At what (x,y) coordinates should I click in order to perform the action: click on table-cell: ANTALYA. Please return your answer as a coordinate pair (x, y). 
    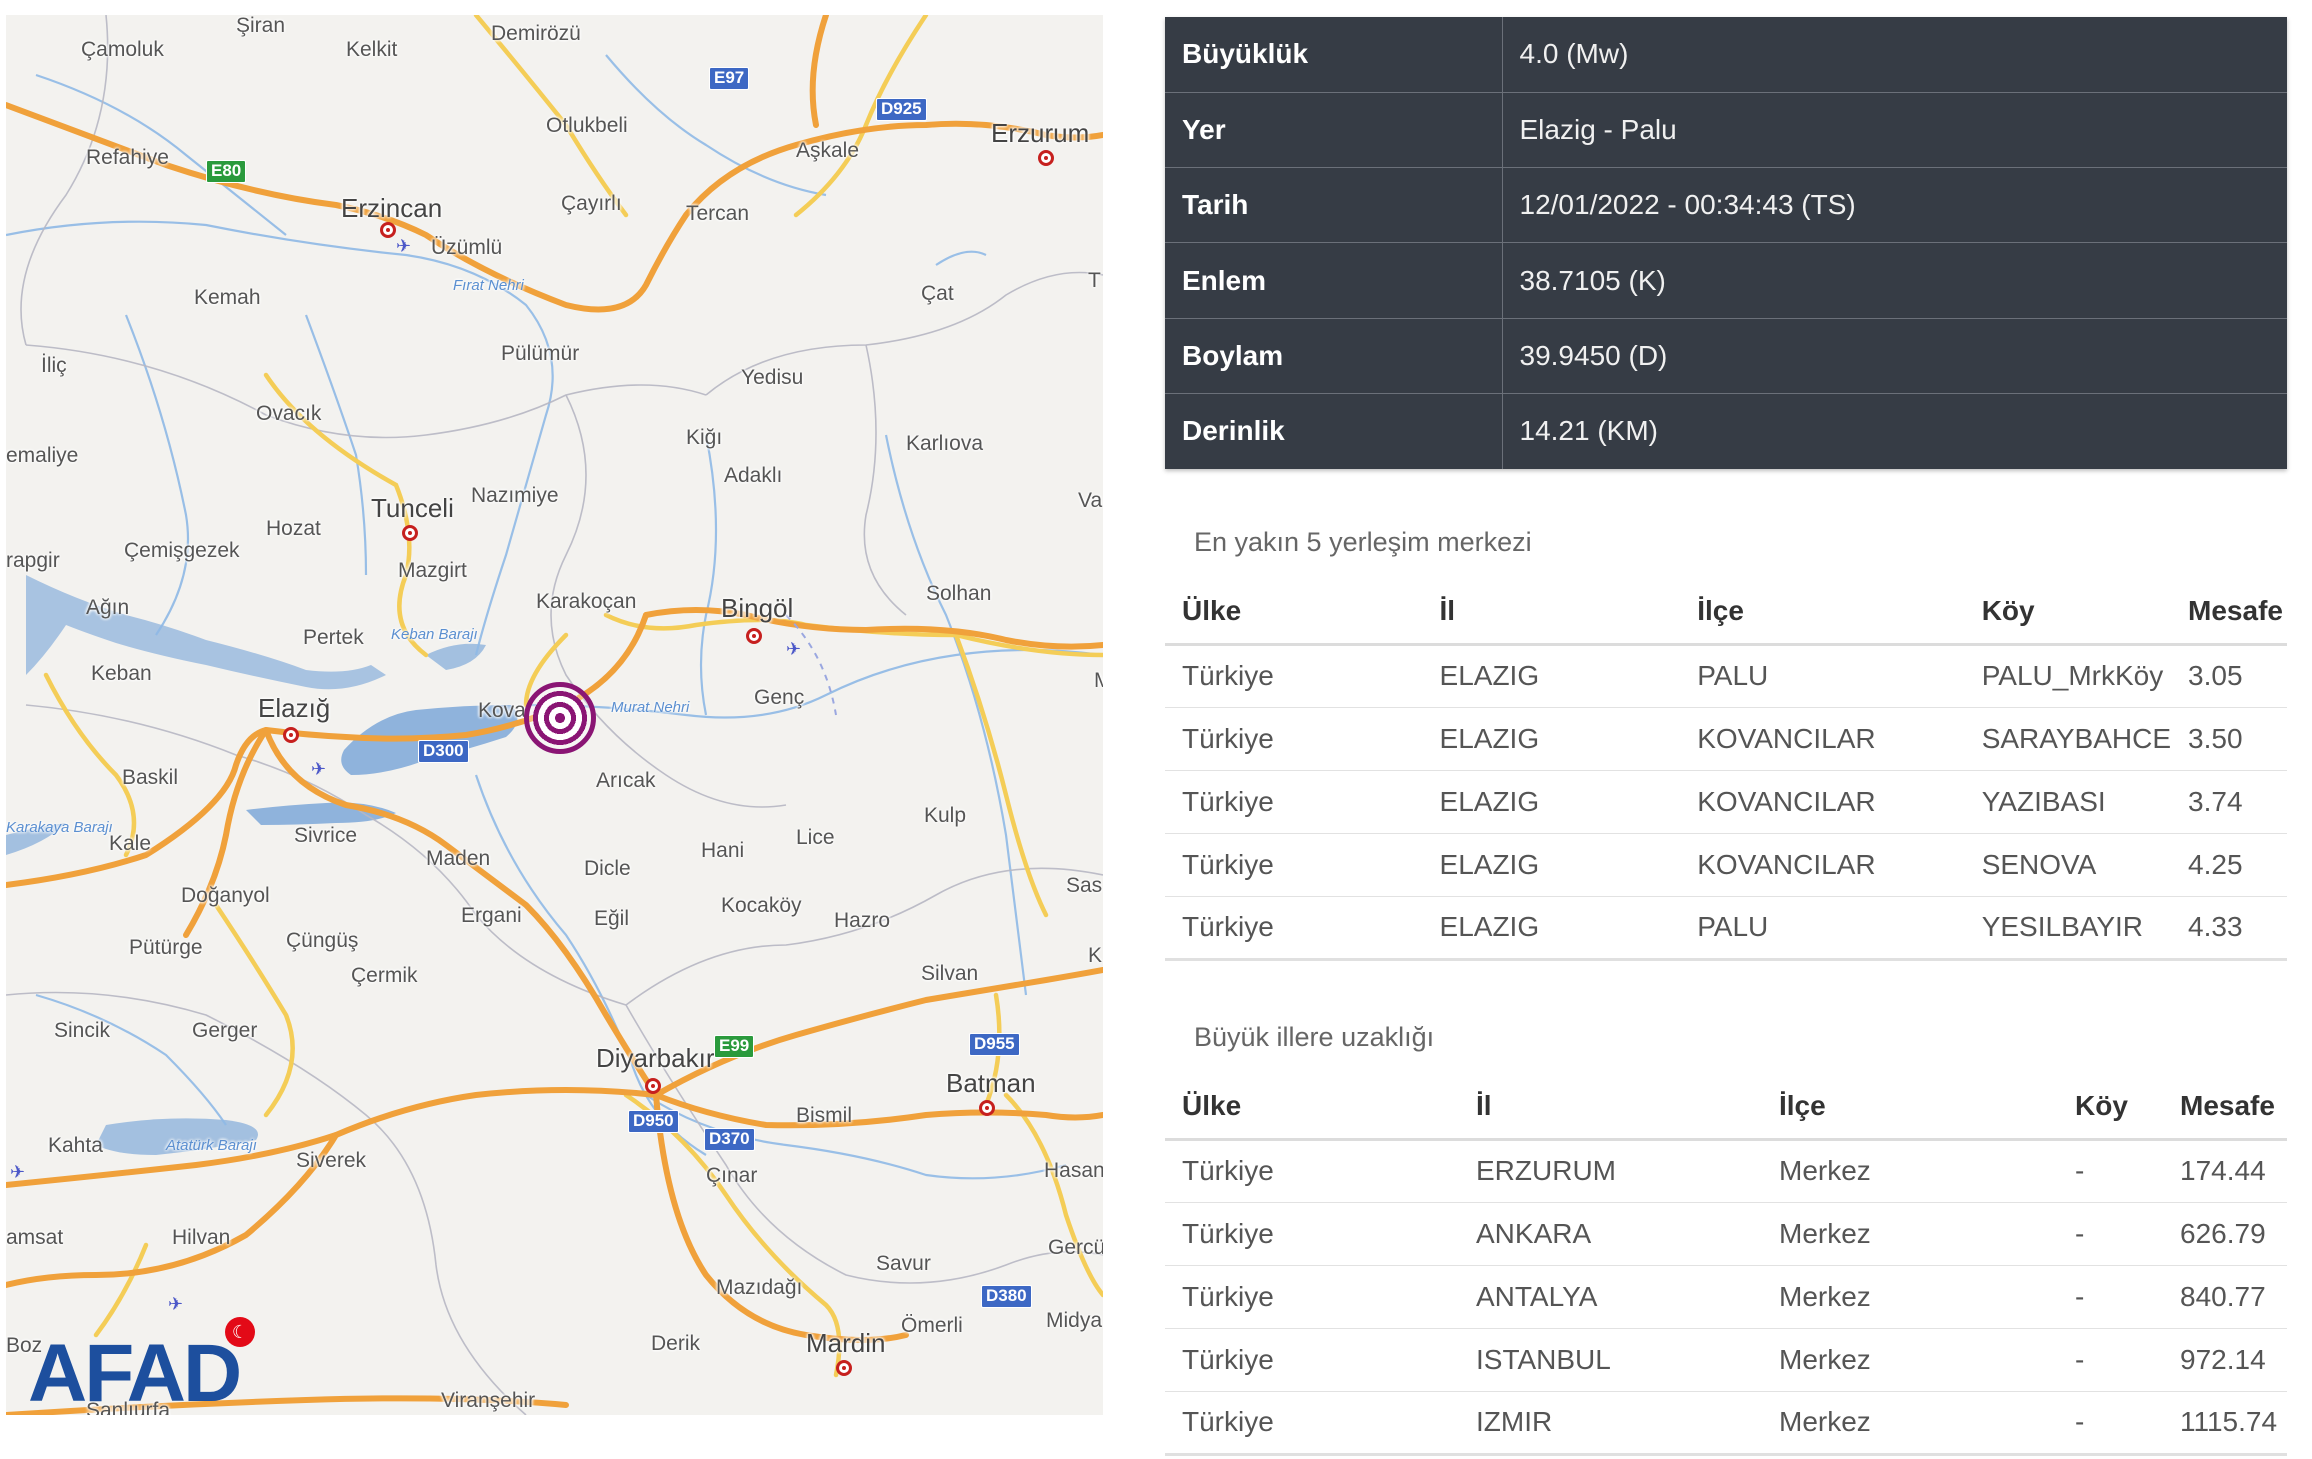
    Looking at the image, I should click on (1610, 1297).